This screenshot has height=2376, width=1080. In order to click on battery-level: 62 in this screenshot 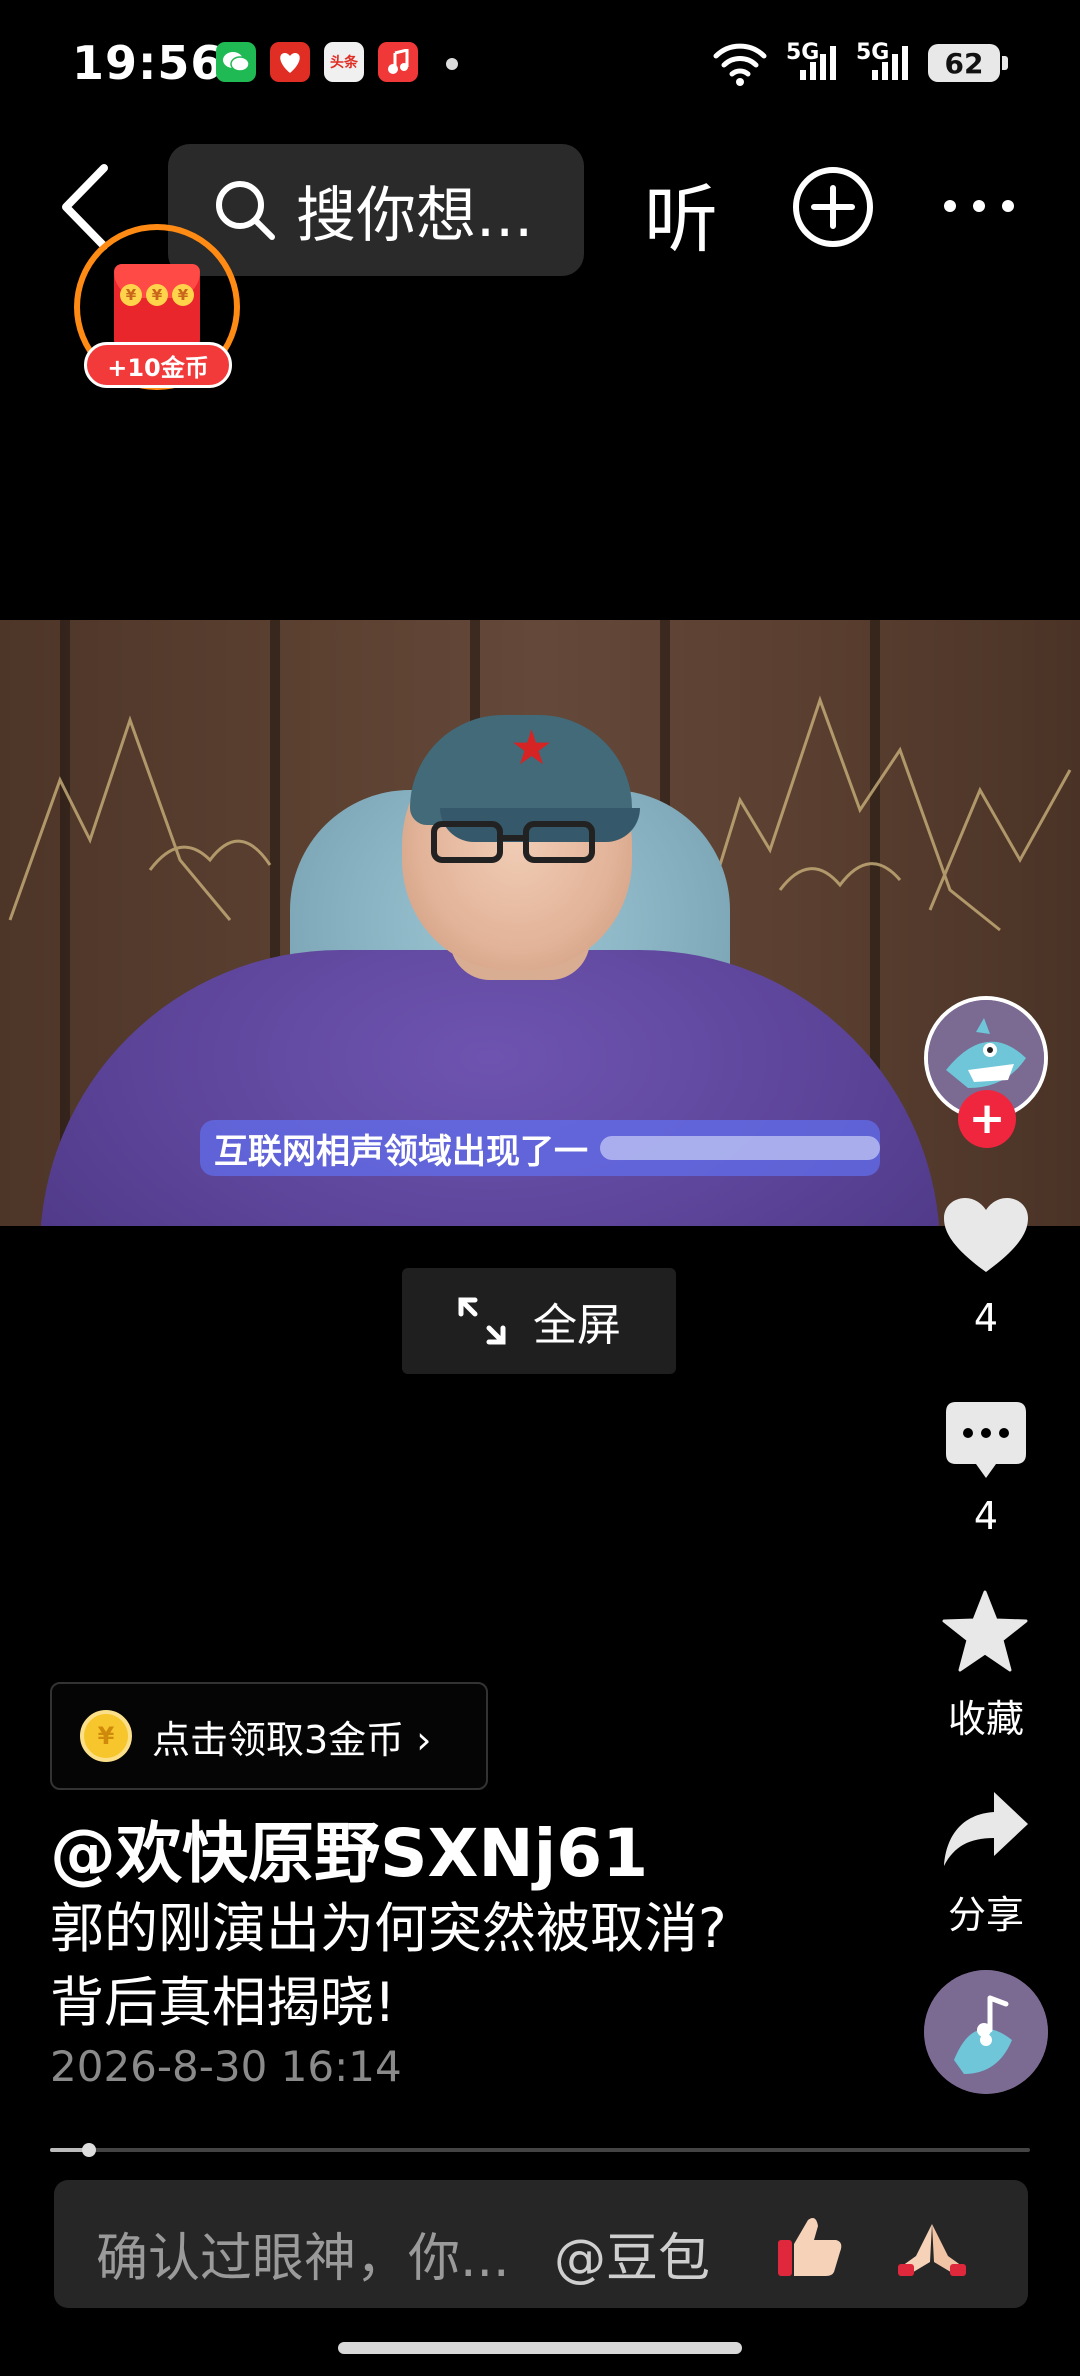, I will do `click(964, 63)`.